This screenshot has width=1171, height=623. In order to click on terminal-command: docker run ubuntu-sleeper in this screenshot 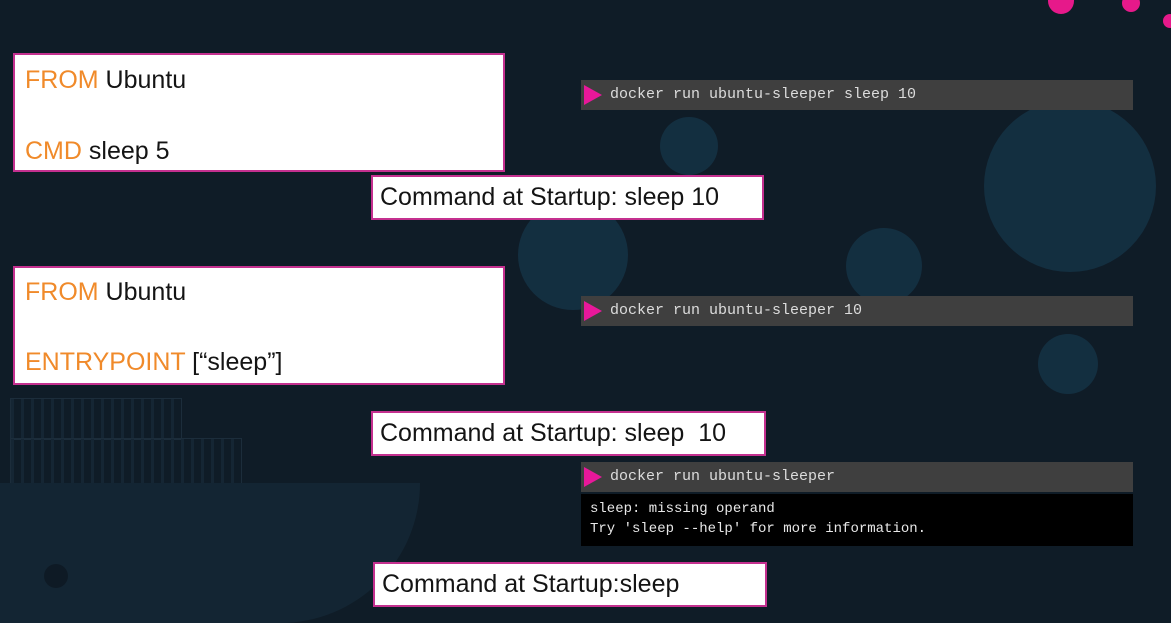, I will do `click(723, 476)`.